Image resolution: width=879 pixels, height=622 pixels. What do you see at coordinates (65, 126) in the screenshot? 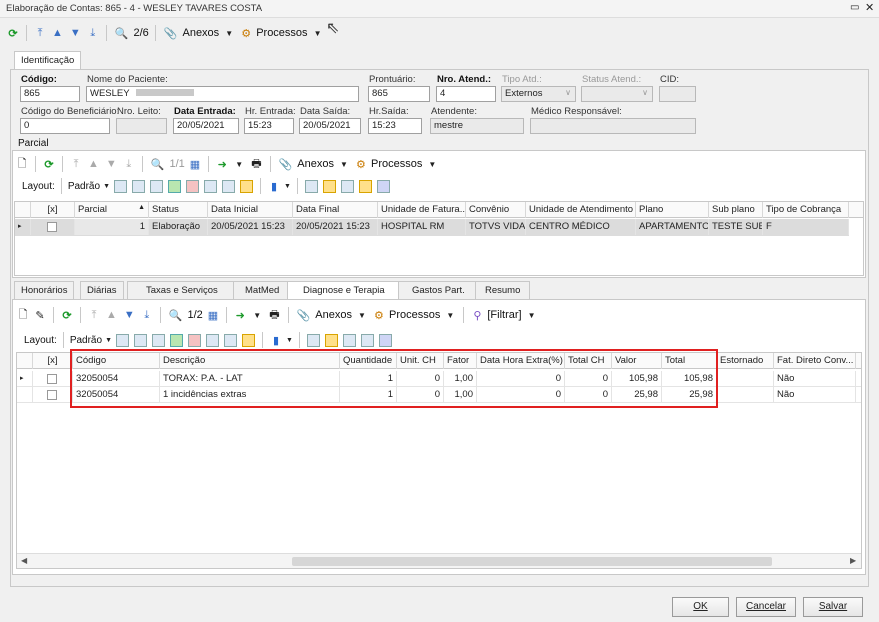
I see `cod-benef-field: 0` at bounding box center [65, 126].